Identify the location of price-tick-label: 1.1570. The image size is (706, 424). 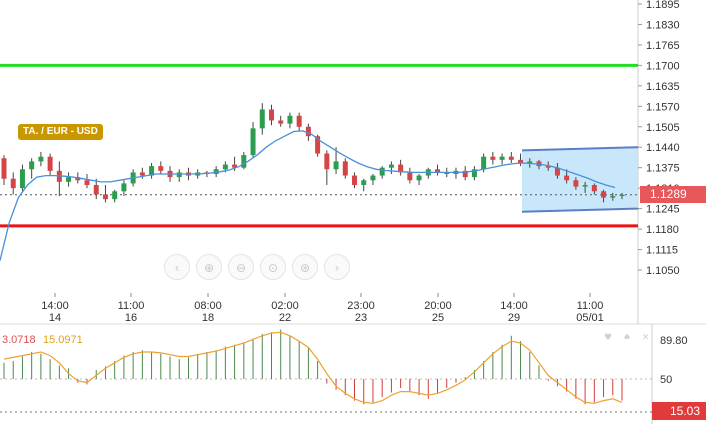
(663, 107).